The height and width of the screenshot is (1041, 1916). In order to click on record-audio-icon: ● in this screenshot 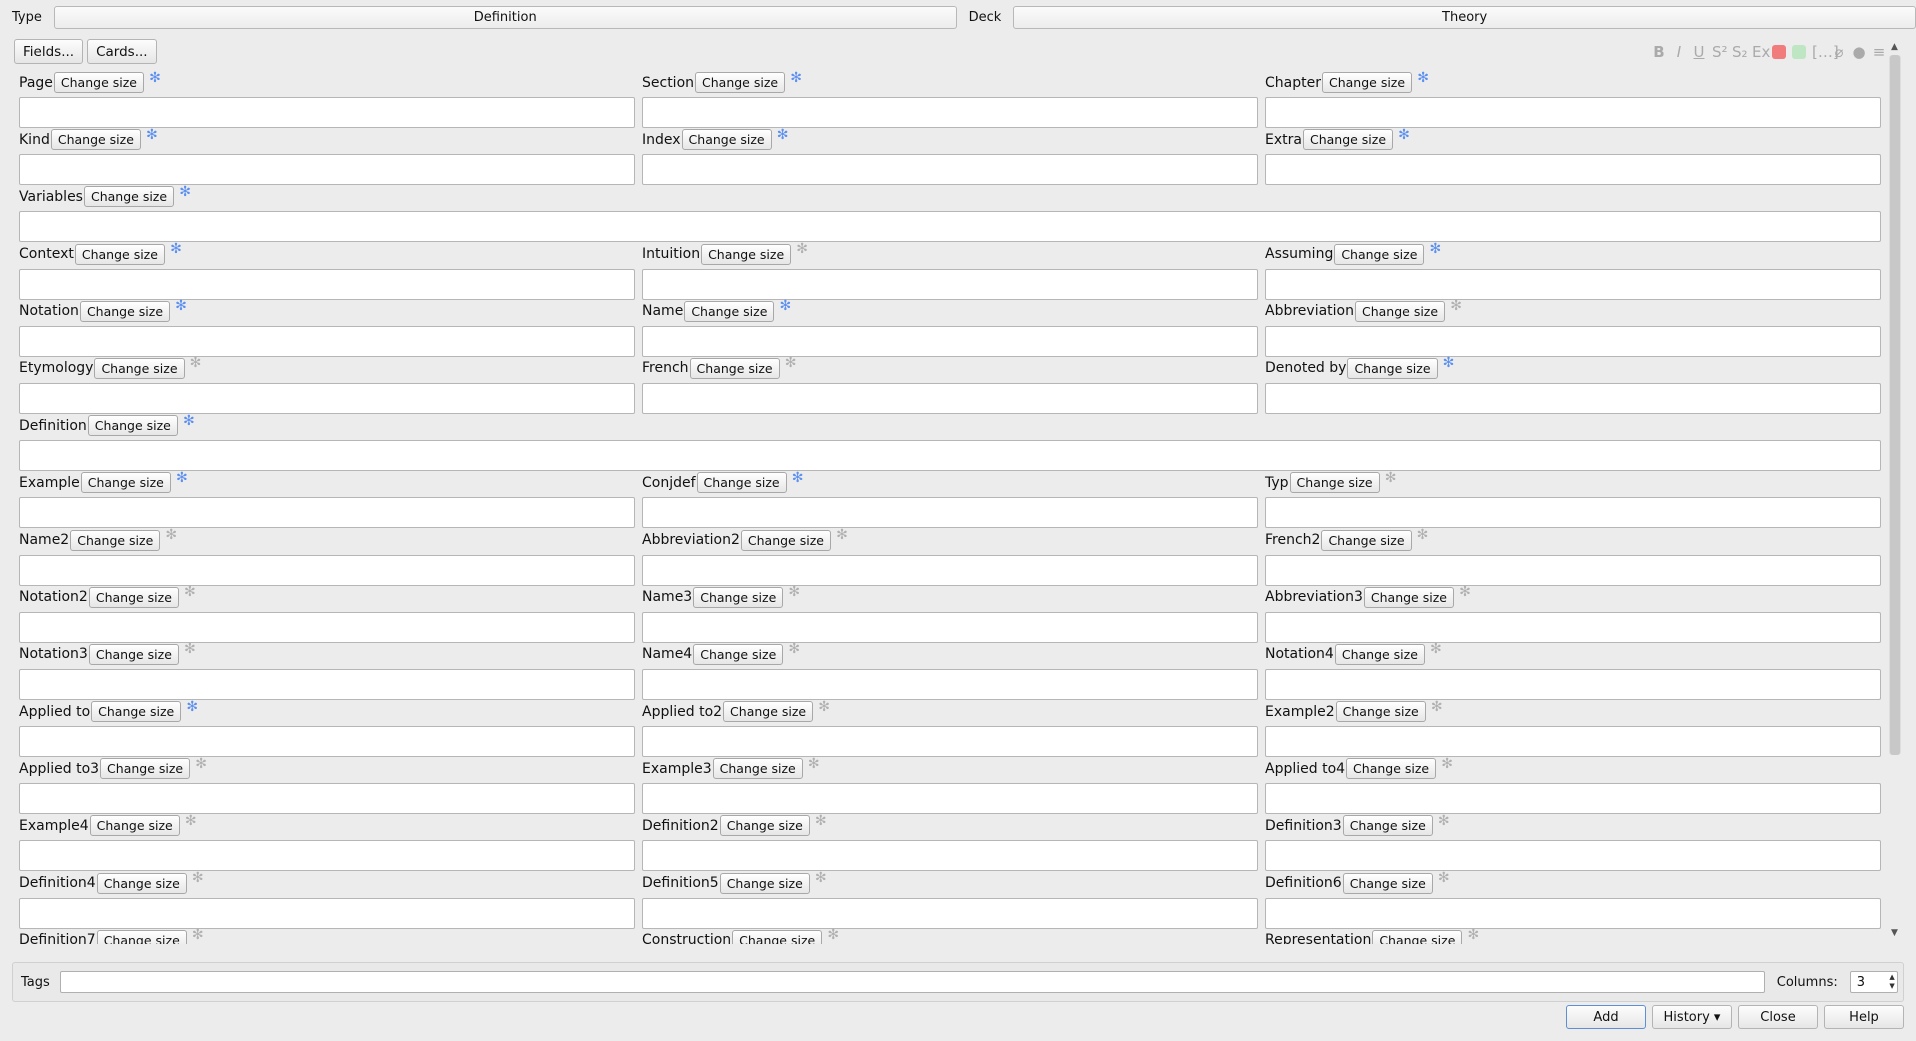, I will do `click(1859, 52)`.